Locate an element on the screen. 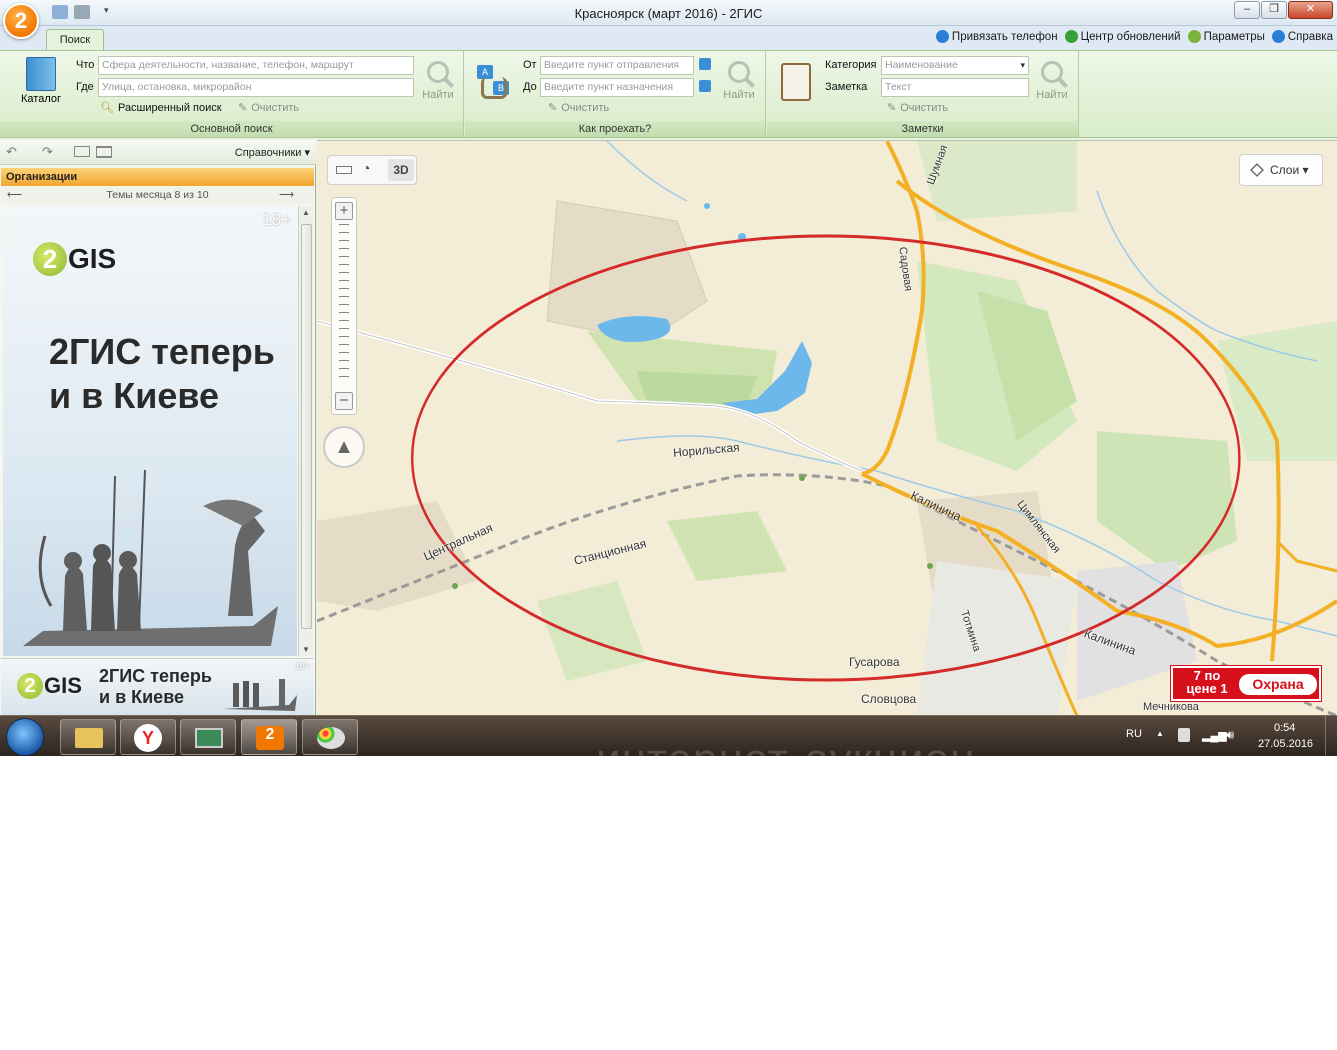 Image resolution: width=1337 pixels, height=1050 pixels. window-title: Красноярск (март 2016) - 2ГИС is located at coordinates (668, 13).